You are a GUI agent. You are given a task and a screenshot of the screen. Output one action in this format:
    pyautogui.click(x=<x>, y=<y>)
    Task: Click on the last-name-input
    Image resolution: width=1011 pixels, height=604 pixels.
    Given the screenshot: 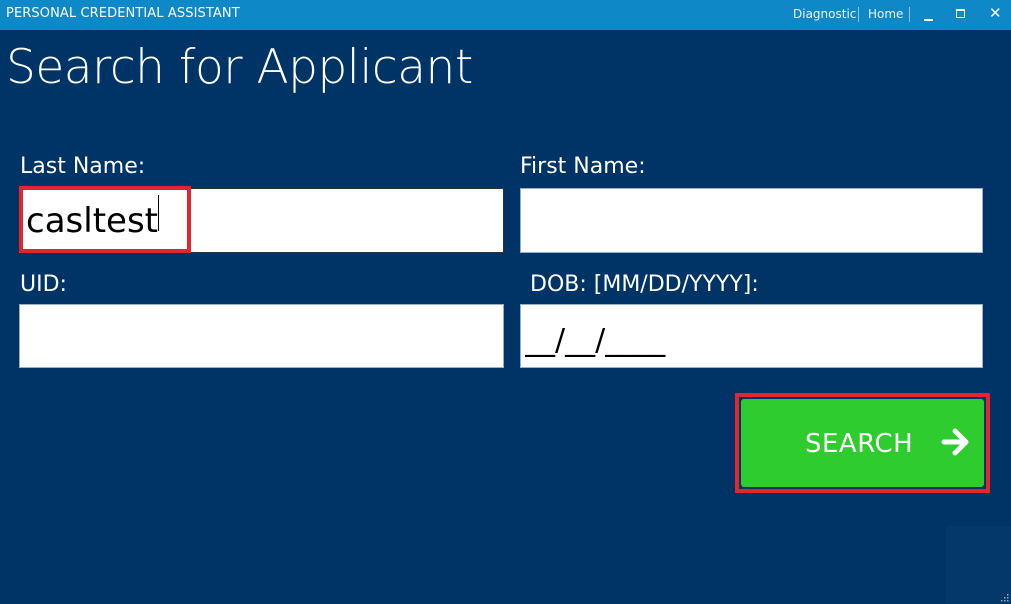 What is the action you would take?
    pyautogui.click(x=261, y=220)
    